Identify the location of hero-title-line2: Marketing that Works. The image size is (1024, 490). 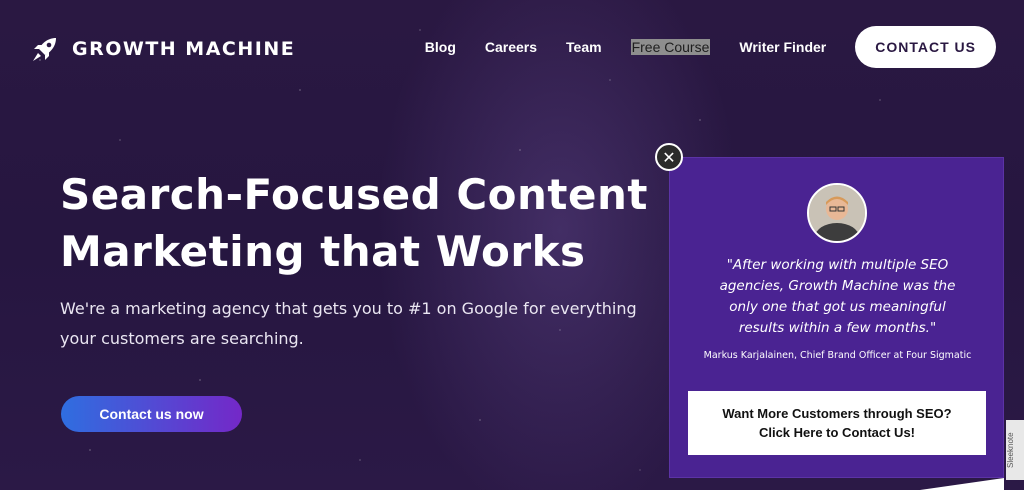
(323, 251).